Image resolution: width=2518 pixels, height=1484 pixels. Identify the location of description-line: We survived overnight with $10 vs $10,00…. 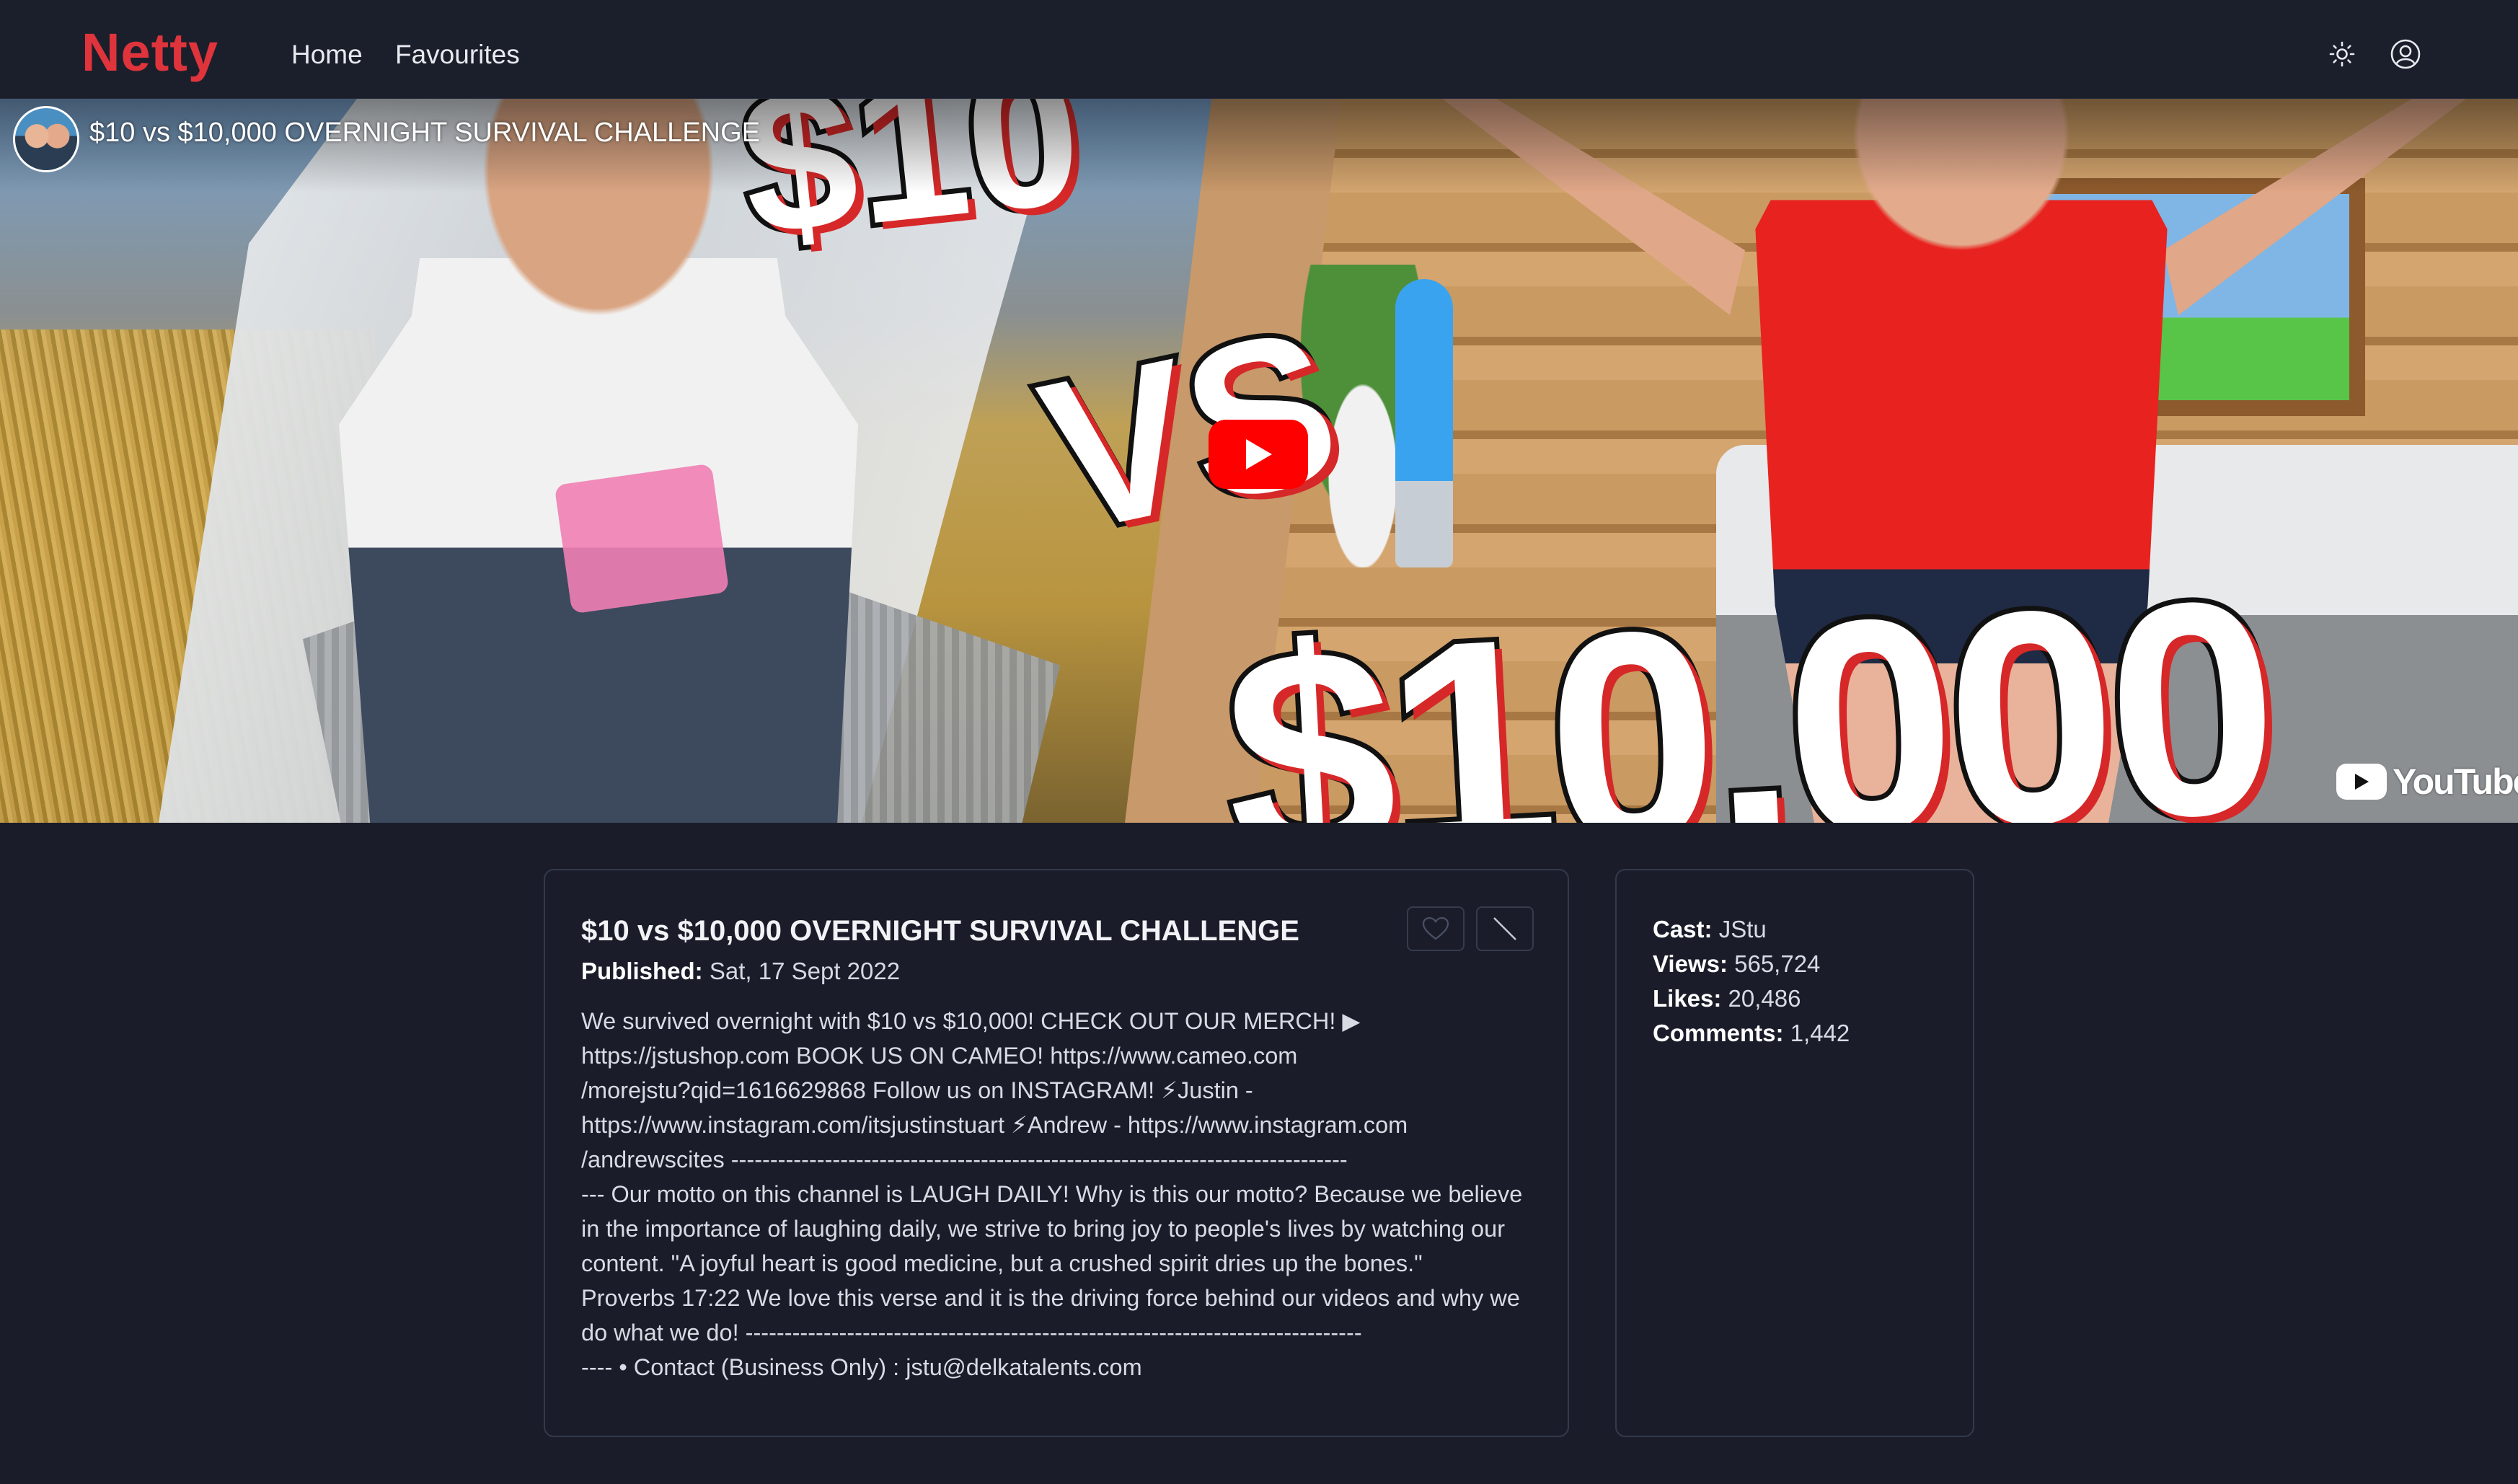
(971, 1021).